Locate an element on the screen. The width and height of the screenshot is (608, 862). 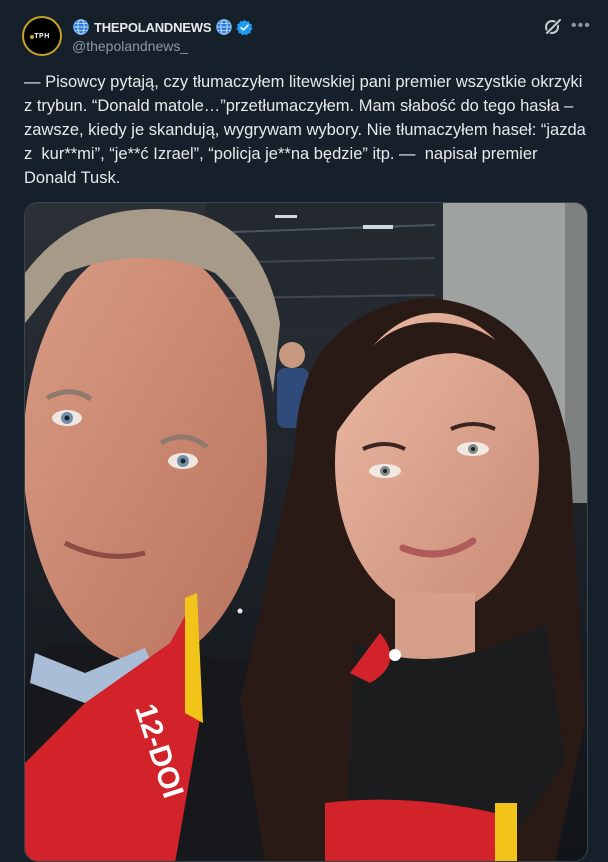
avatar: TPH is located at coordinates (42, 36).